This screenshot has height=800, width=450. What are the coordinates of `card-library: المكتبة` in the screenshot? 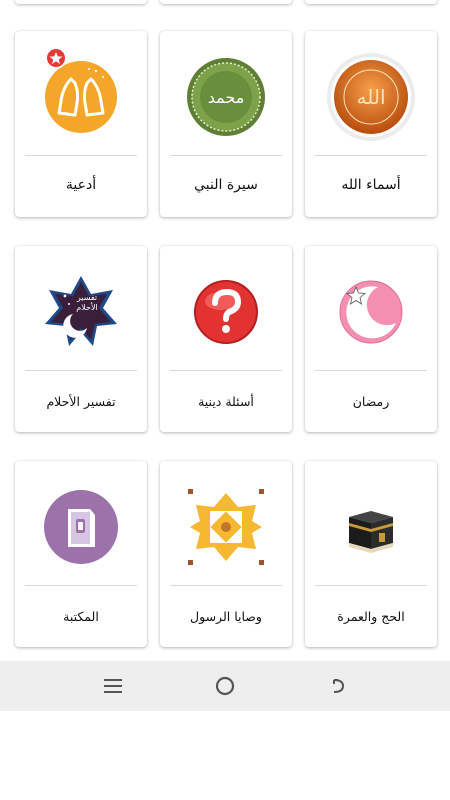 It's located at (81, 554).